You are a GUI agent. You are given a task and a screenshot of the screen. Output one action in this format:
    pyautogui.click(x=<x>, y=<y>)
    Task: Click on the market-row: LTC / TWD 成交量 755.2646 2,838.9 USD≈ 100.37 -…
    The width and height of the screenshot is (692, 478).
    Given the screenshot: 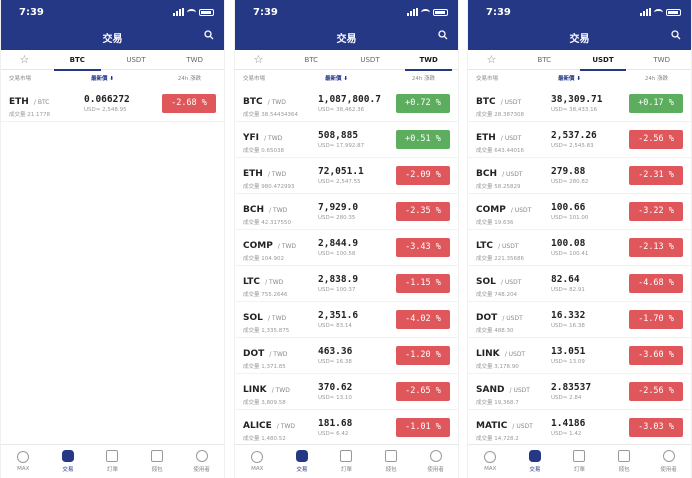 What is the action you would take?
    pyautogui.click(x=346, y=284)
    